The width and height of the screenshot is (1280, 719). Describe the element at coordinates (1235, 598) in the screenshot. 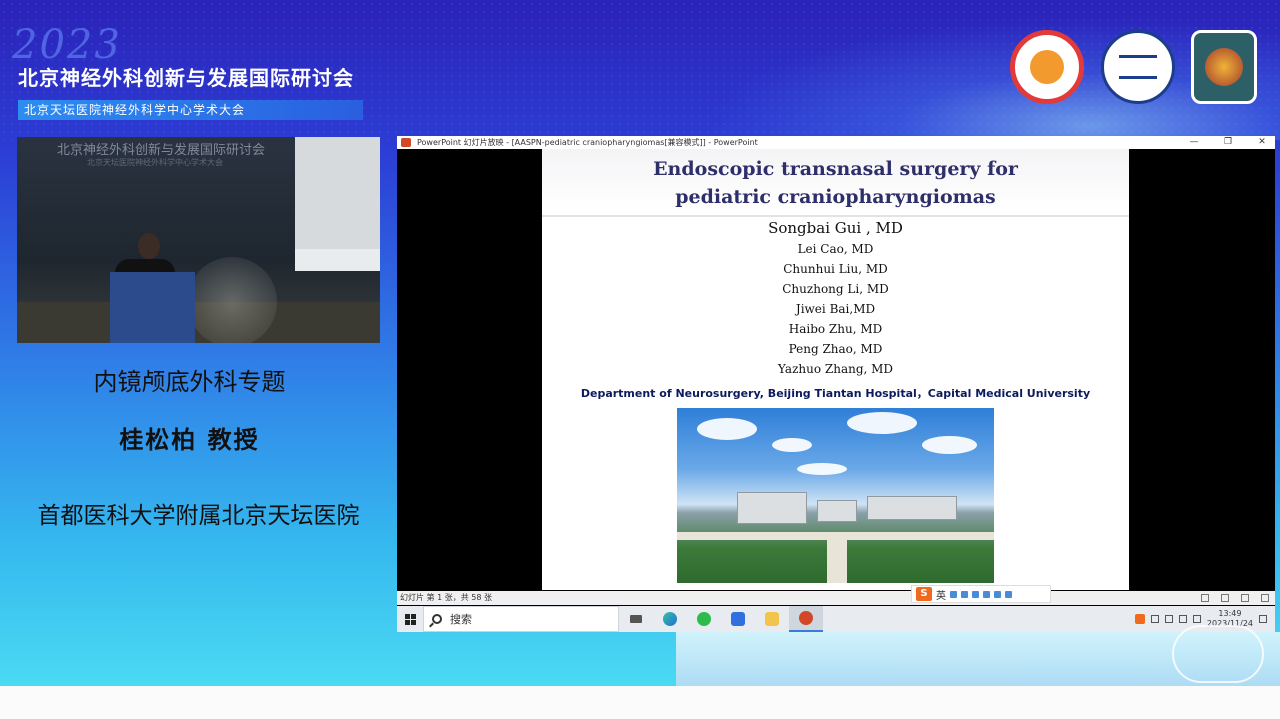

I see `view-buttons` at that location.